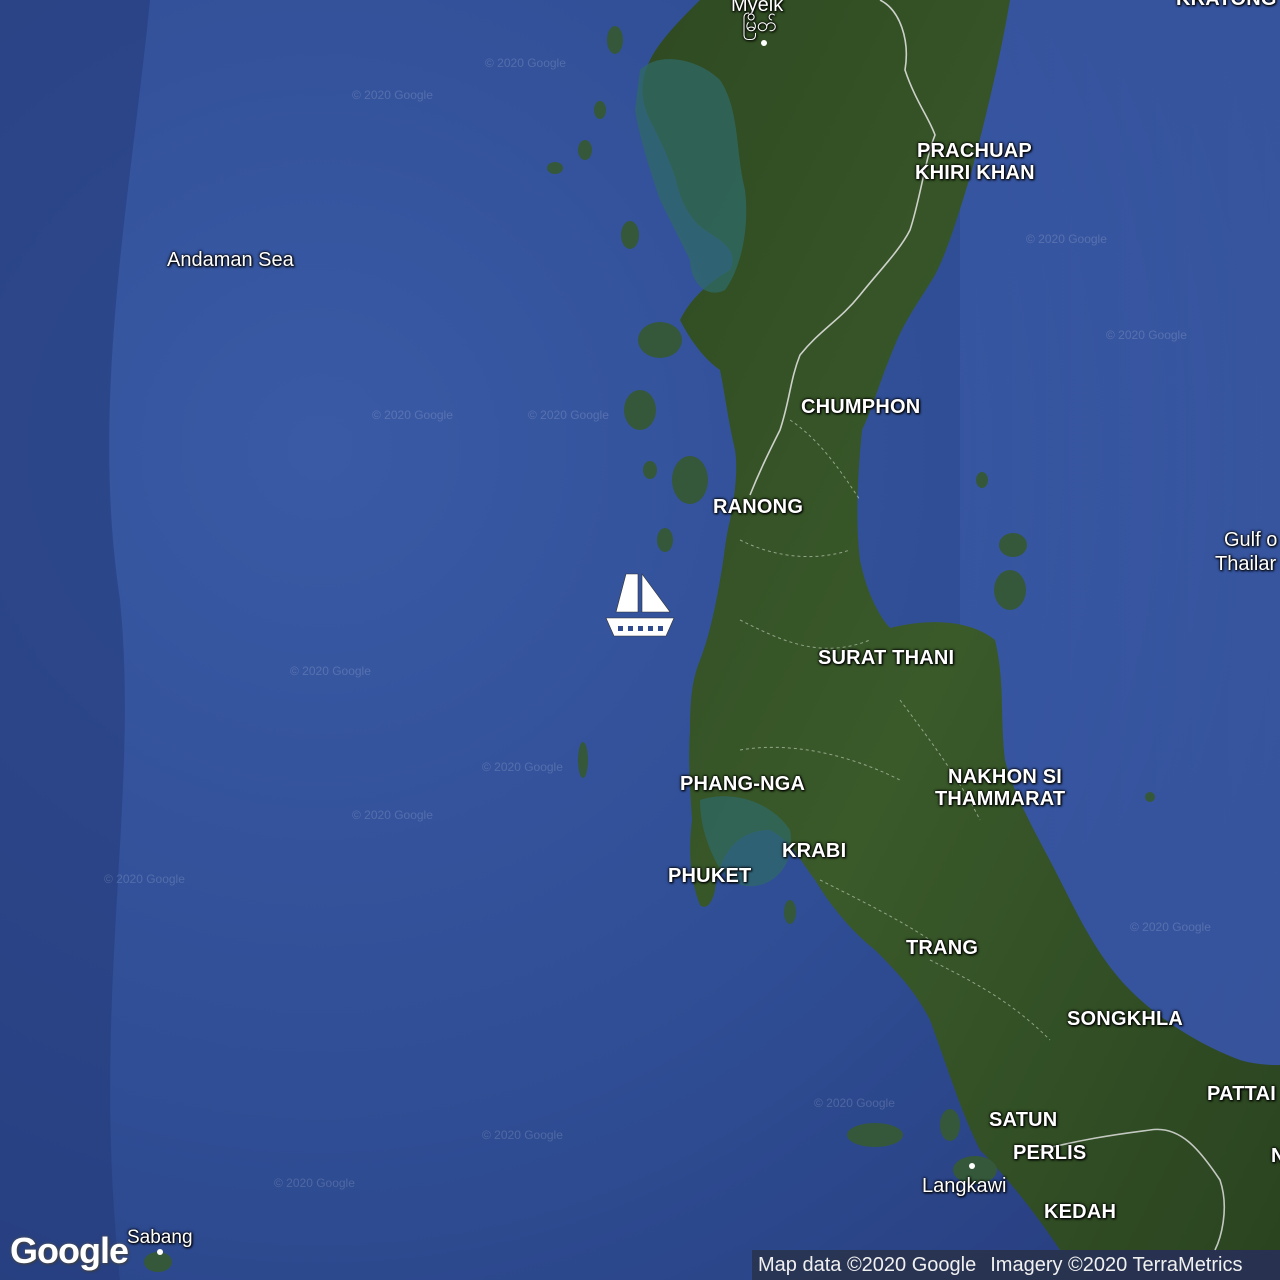  I want to click on nakhon-si-thammarat-label-line2: THAMMARAT, so click(1000, 799).